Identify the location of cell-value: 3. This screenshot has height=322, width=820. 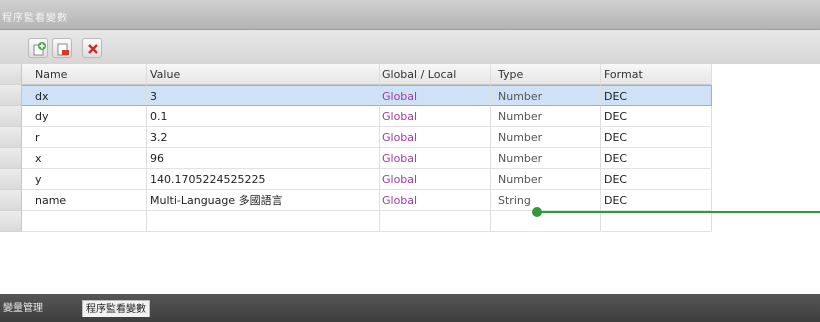
(263, 95).